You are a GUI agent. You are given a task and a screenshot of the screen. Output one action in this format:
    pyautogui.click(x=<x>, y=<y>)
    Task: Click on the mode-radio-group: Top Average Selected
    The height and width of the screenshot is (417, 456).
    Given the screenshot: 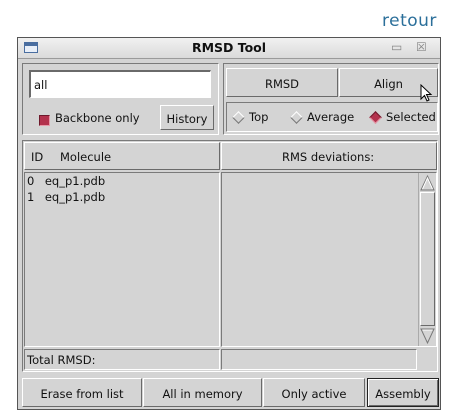 What is the action you would take?
    pyautogui.click(x=332, y=117)
    